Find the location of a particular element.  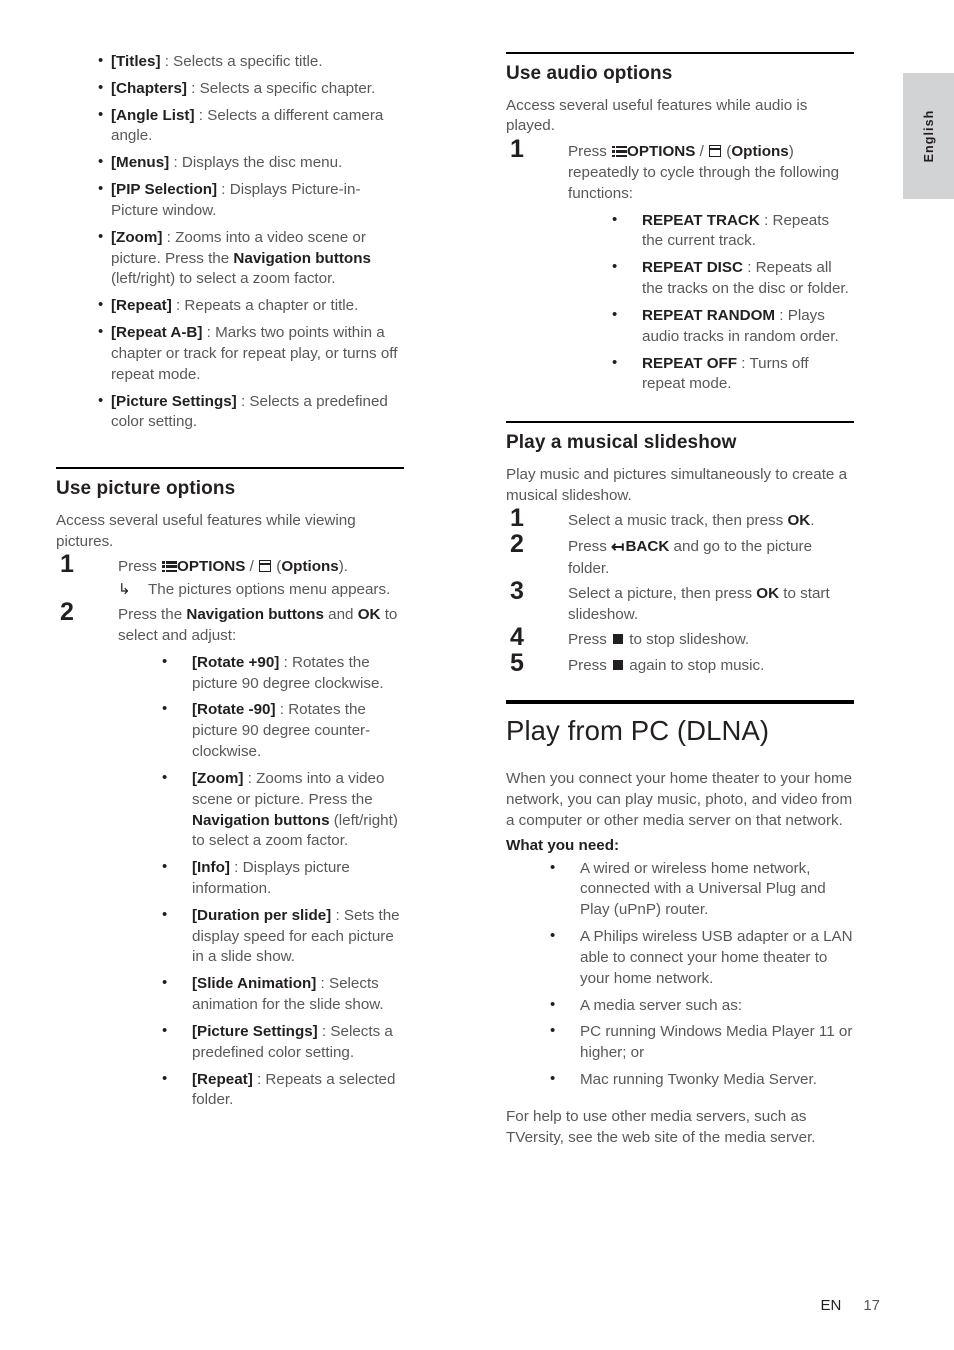

list-item: A media server such as: is located at coordinates (680, 1006).